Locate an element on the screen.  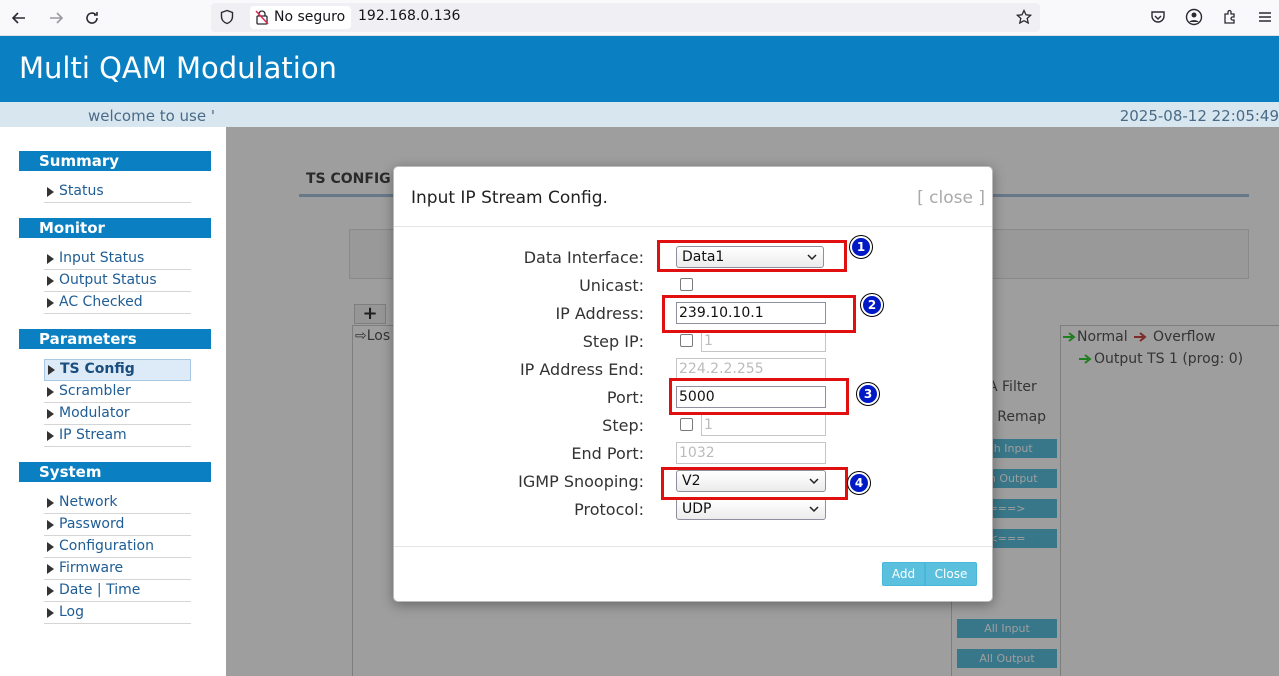
security-indicator: No seguro is located at coordinates (301, 17).